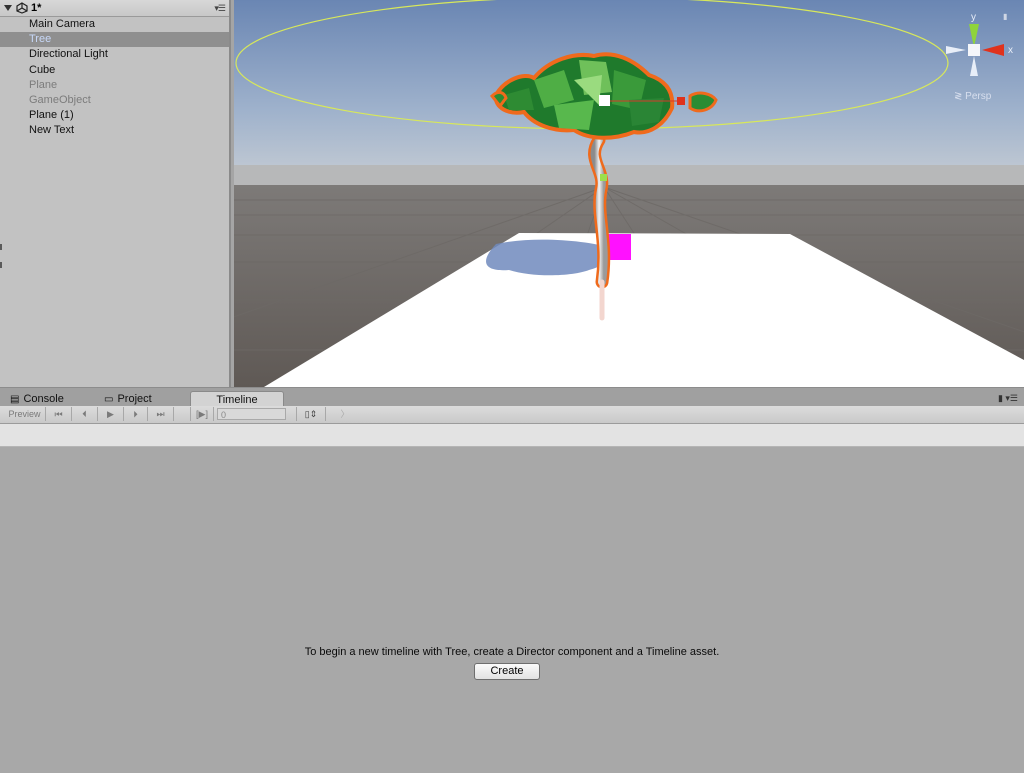 This screenshot has height=773, width=1024. Describe the element at coordinates (136, 414) in the screenshot. I see `next-frame-button: ⏵` at that location.